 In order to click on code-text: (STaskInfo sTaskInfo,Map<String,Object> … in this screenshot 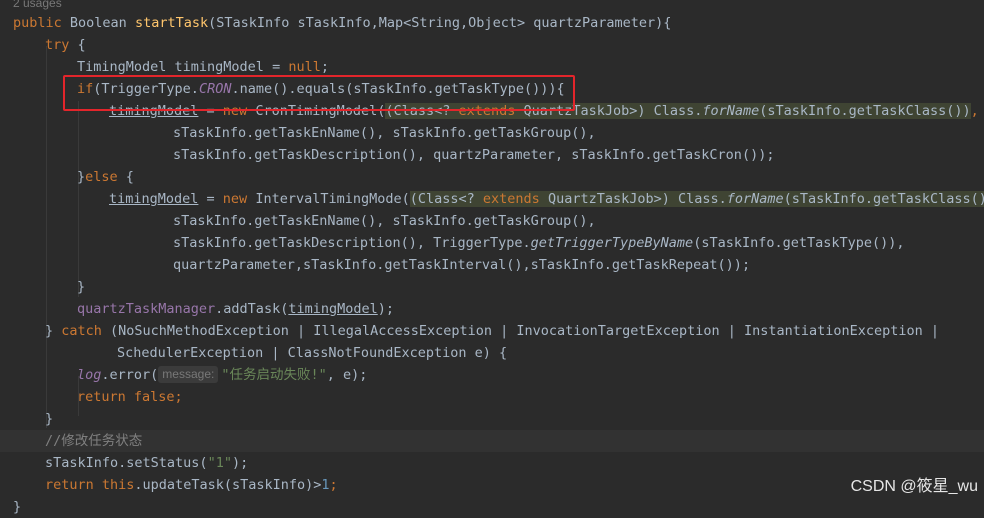, I will do `click(440, 23)`.